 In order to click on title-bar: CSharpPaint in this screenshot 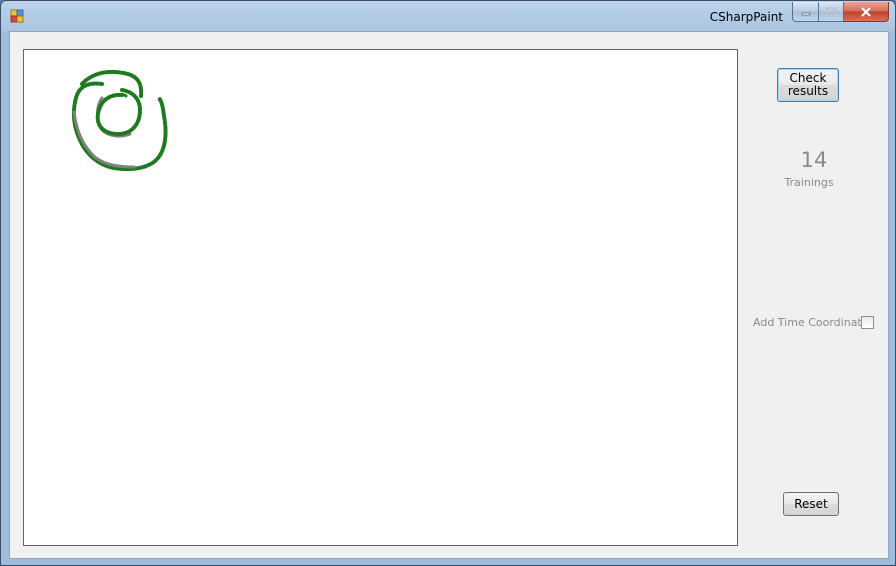, I will do `click(448, 16)`.